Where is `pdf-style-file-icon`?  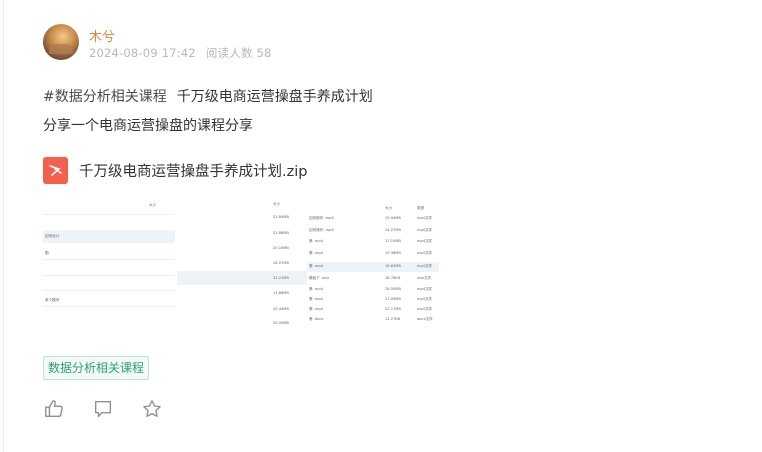
pdf-style-file-icon is located at coordinates (55, 170).